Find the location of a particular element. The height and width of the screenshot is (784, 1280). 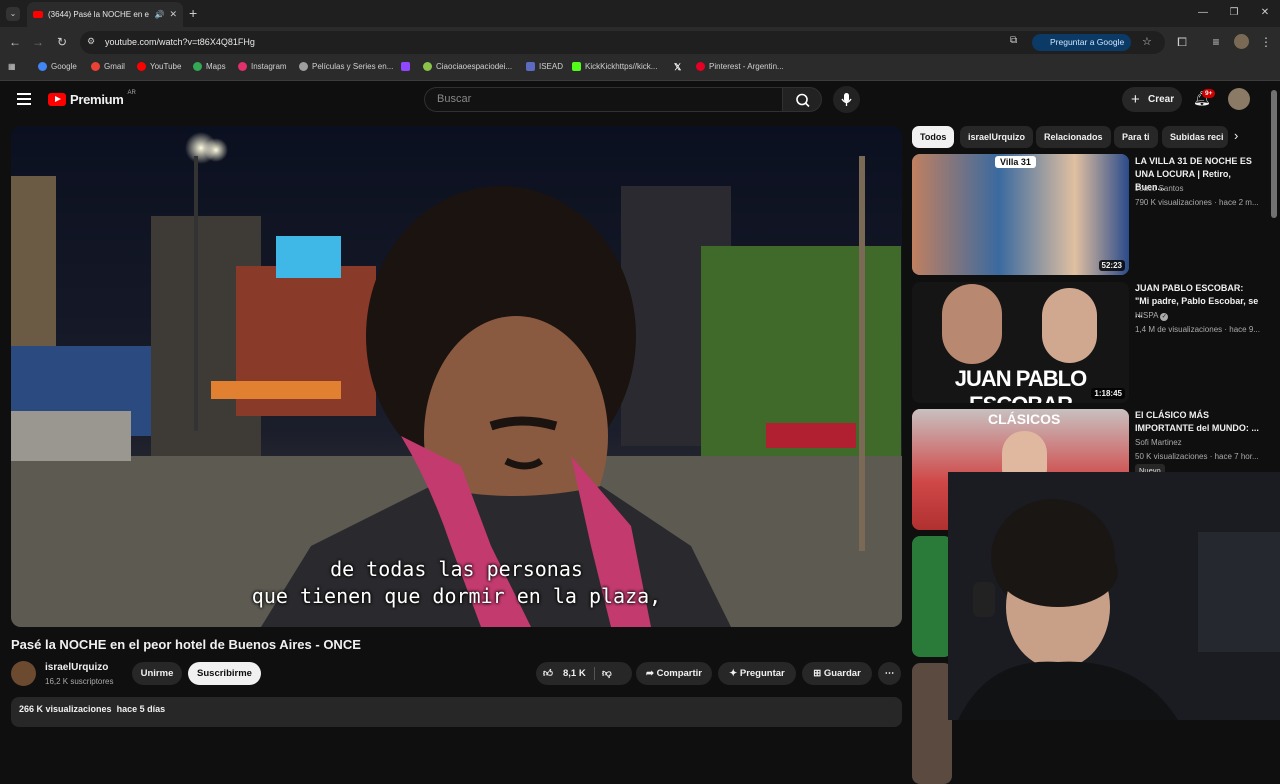

search-button is located at coordinates (802, 99).